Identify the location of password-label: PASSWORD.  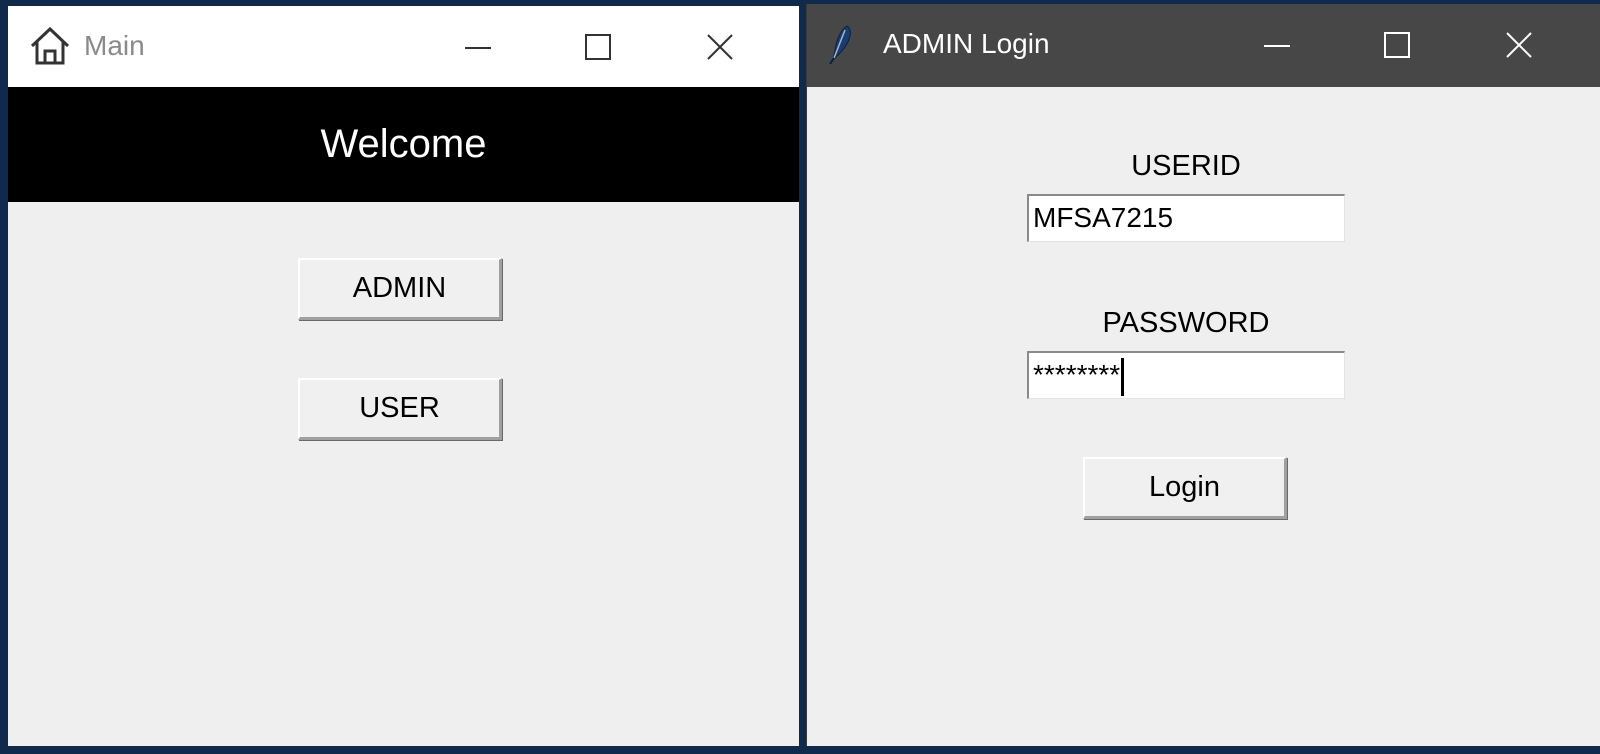
(1186, 323).